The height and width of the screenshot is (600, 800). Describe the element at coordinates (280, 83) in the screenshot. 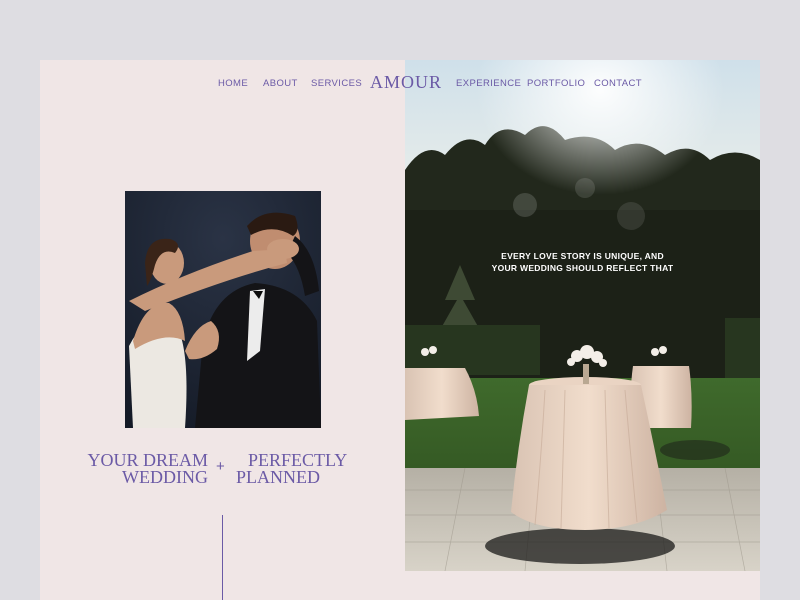

I see `nav-link-about: ABOUT` at that location.